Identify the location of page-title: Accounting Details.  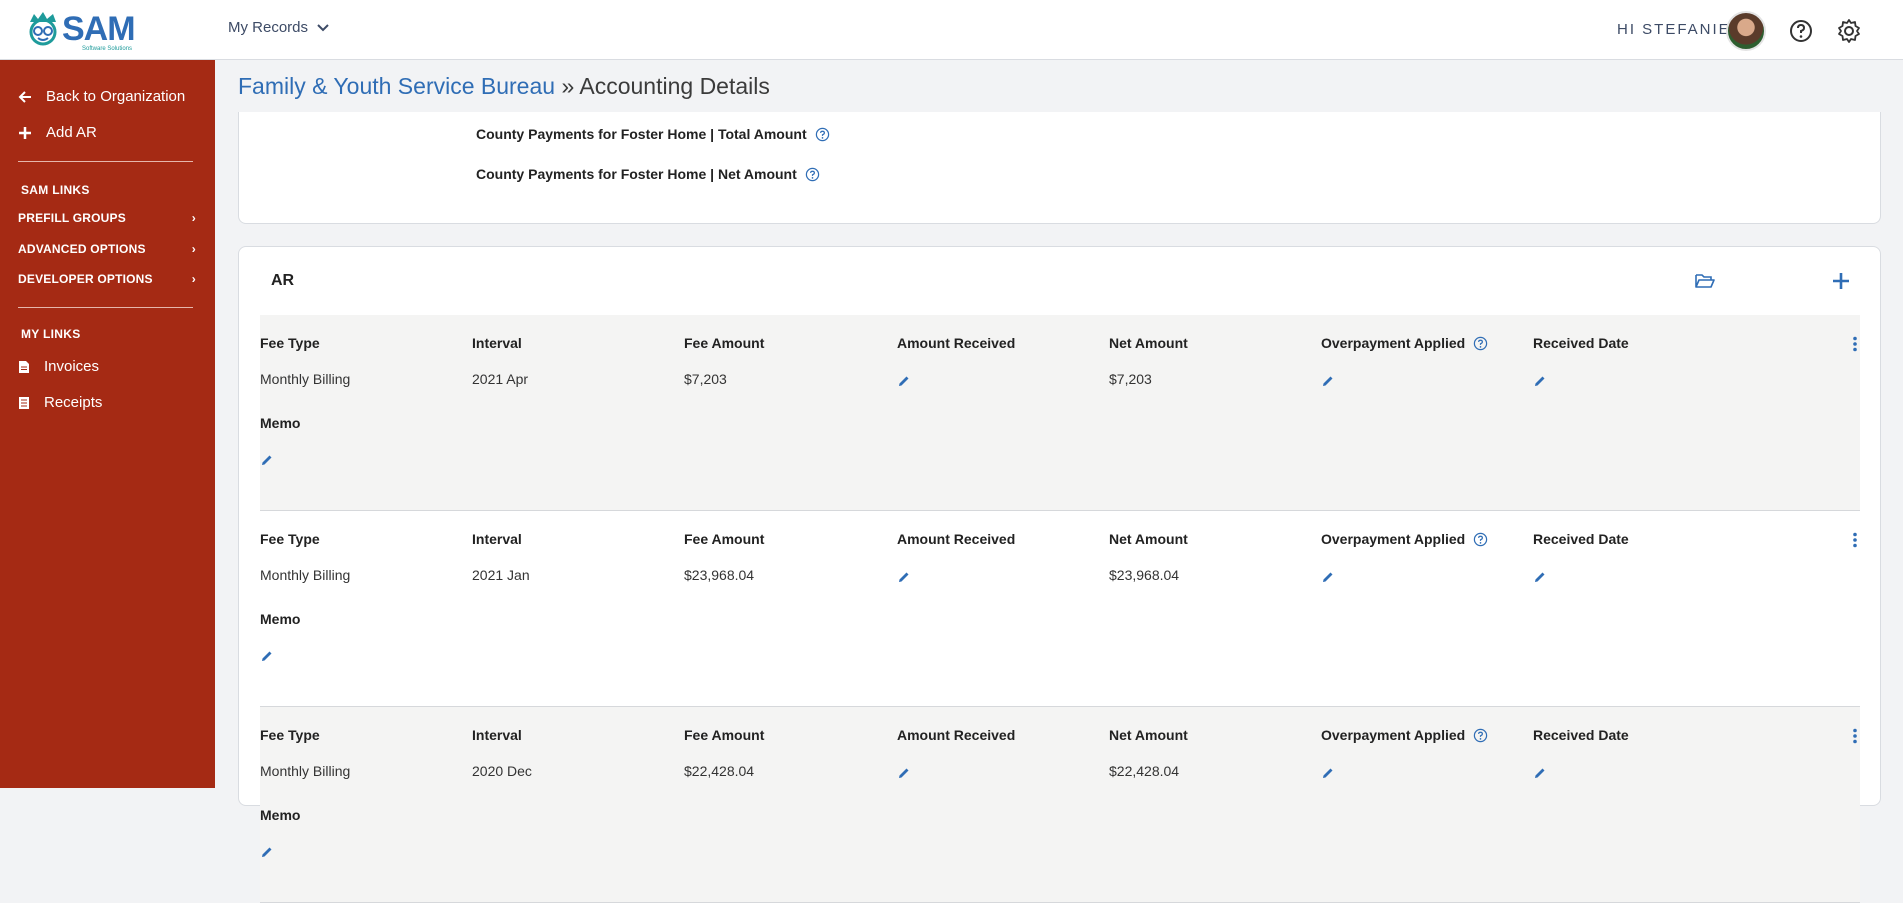
(674, 86).